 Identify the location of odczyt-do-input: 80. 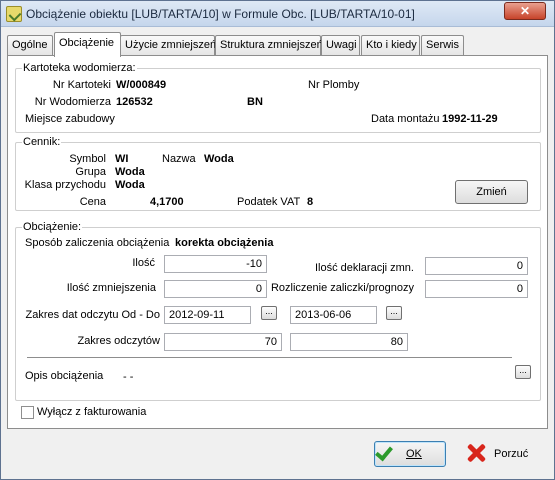
(349, 342).